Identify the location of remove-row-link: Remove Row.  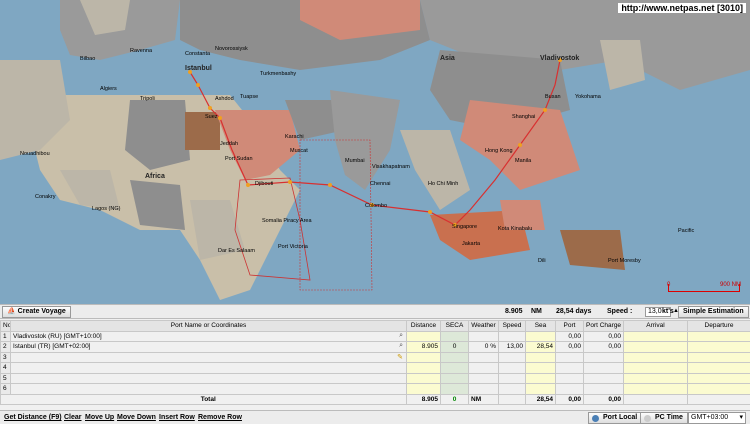
(220, 417).